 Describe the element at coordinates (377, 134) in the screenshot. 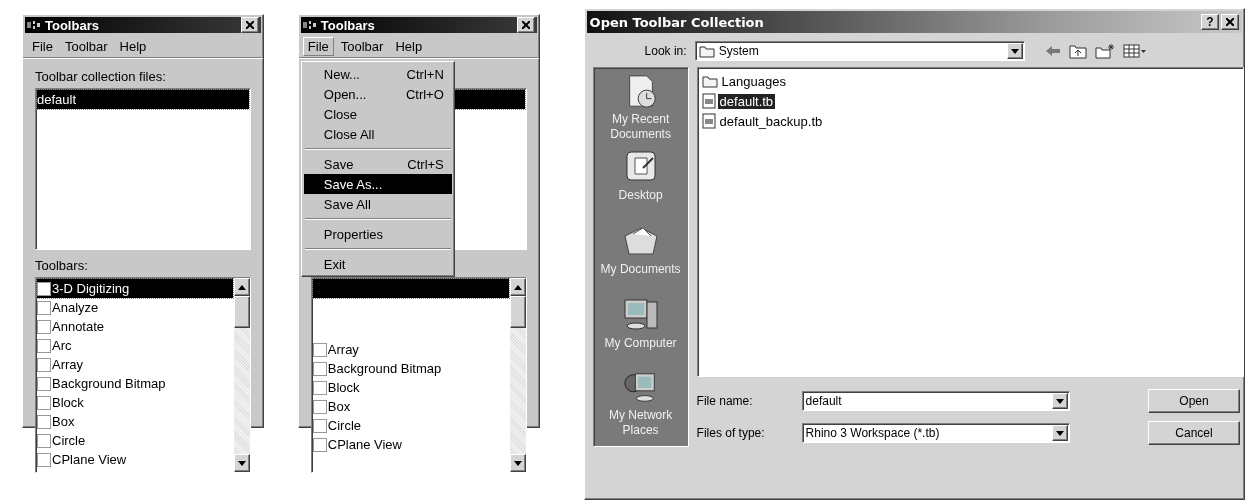

I see `menu-item: Close All` at that location.